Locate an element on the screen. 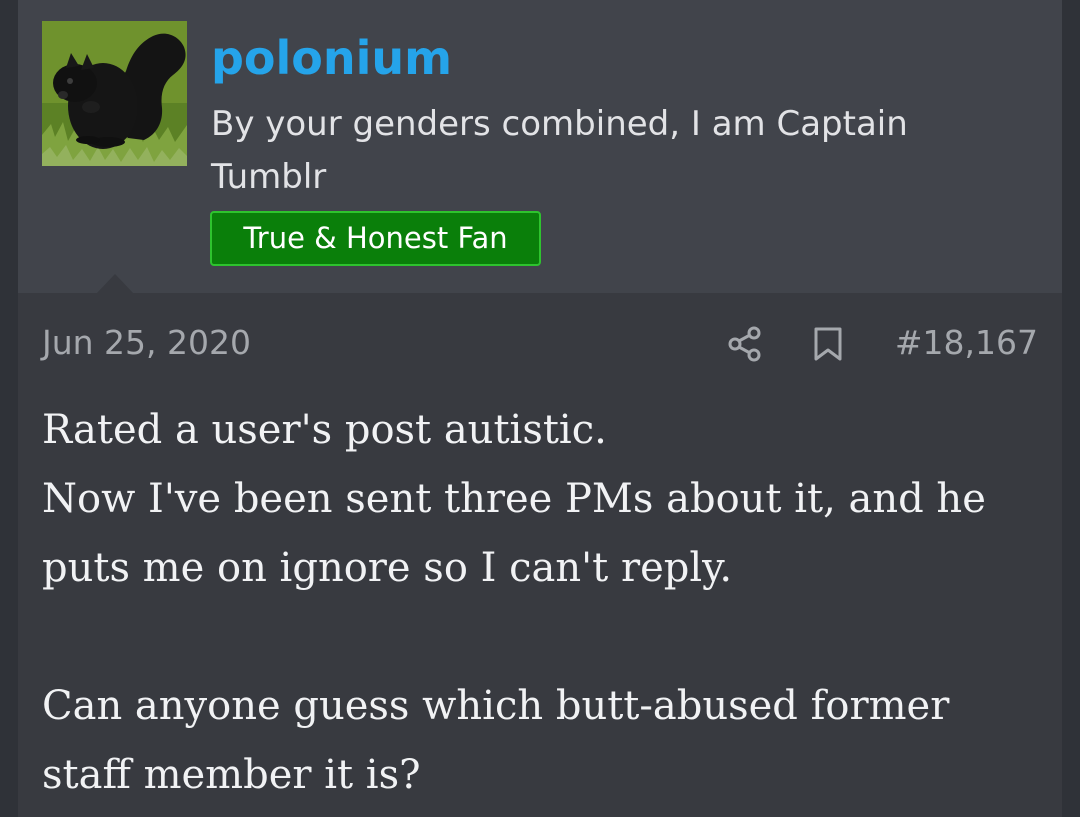  black-squirrel-avatar-image is located at coordinates (114, 93).